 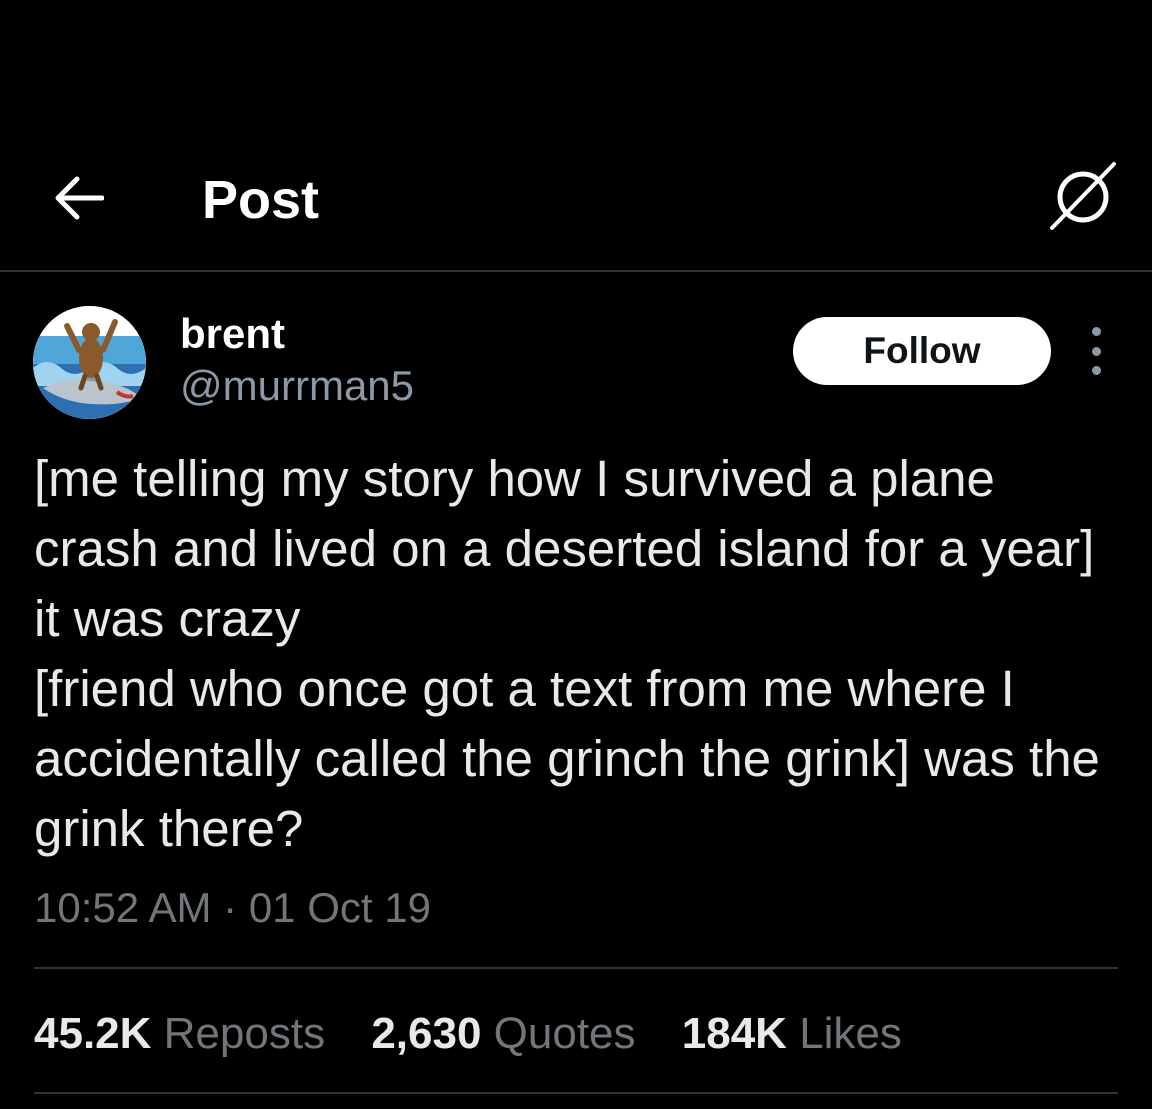 What do you see at coordinates (122, 907) in the screenshot?
I see `tweet-time: 10:52 AM` at bounding box center [122, 907].